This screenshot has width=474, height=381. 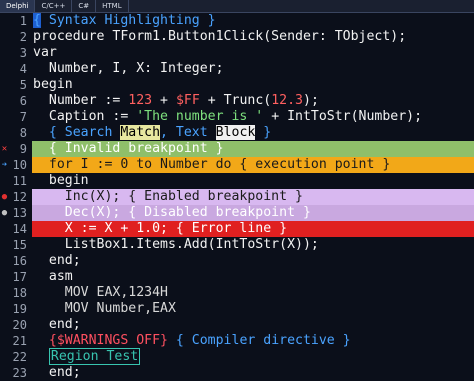 I want to click on code-text: Number, I, X: Integer;, so click(x=128, y=68).